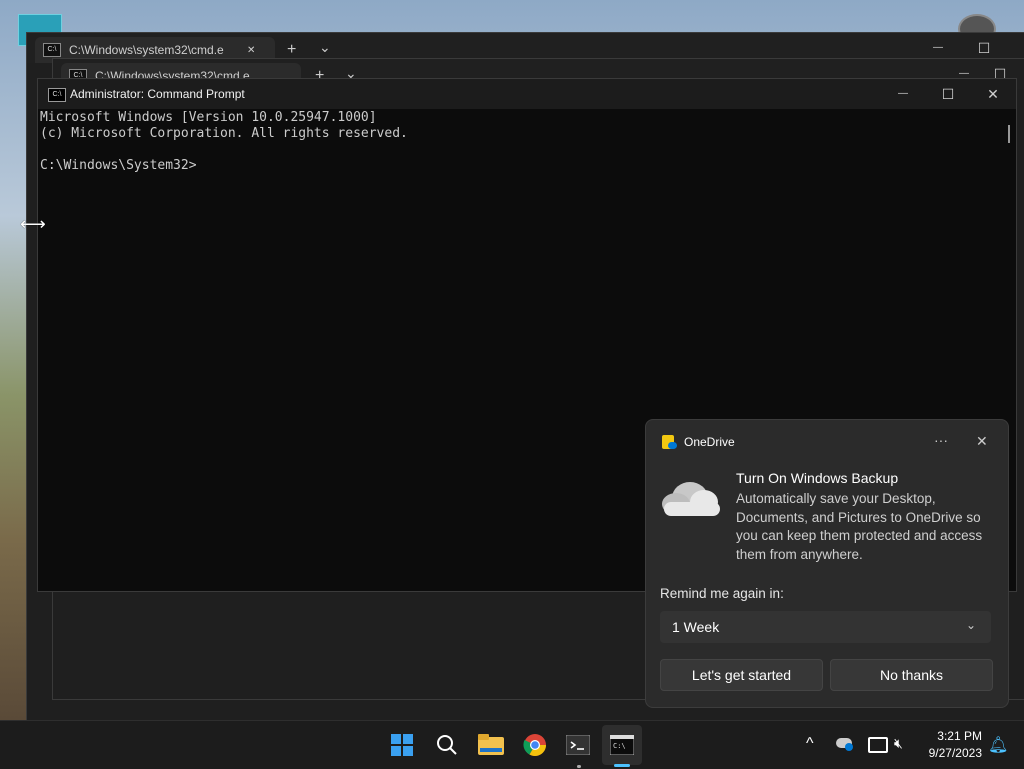  Describe the element at coordinates (878, 745) in the screenshot. I see `network-icon` at that location.